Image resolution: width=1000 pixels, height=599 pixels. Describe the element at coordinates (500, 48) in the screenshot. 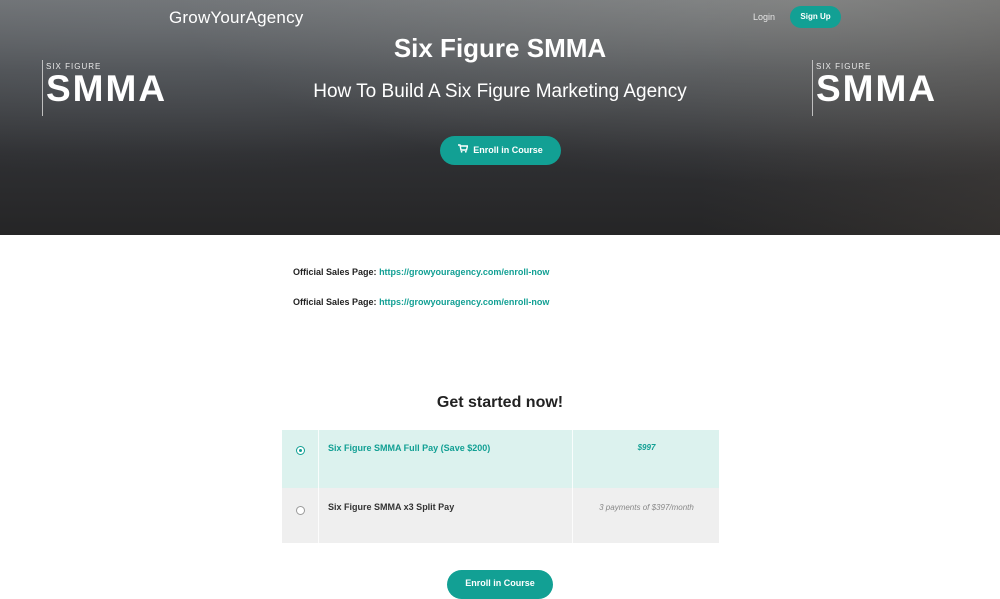

I see `course-title: Six Figure SMMA` at that location.